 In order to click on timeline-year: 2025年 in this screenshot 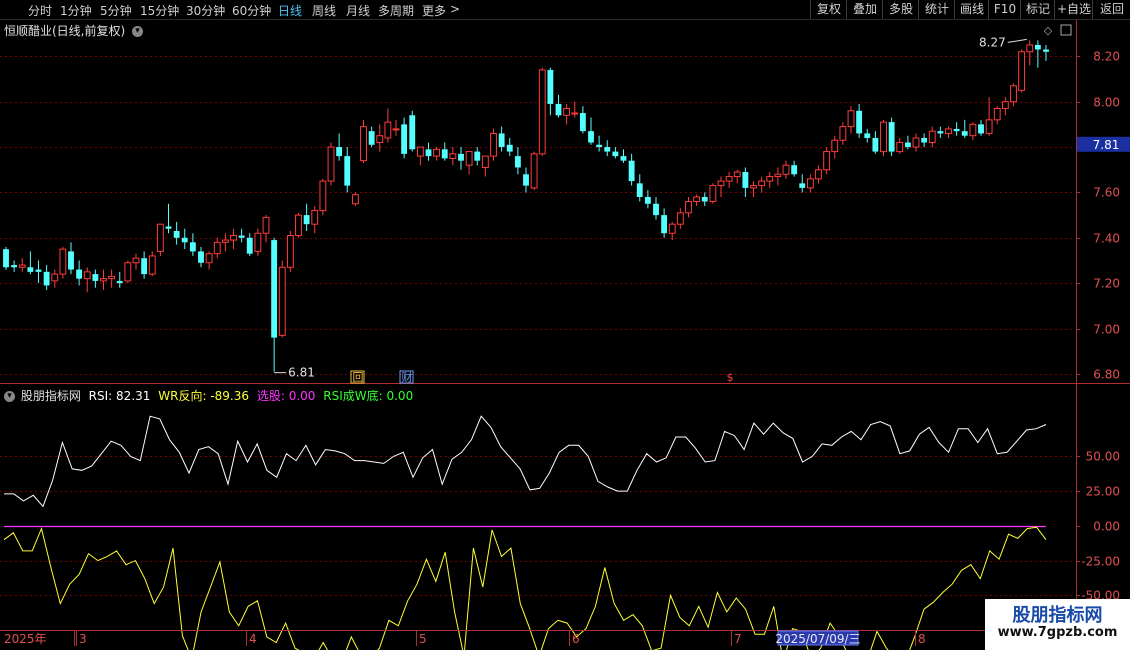, I will do `click(25, 639)`.